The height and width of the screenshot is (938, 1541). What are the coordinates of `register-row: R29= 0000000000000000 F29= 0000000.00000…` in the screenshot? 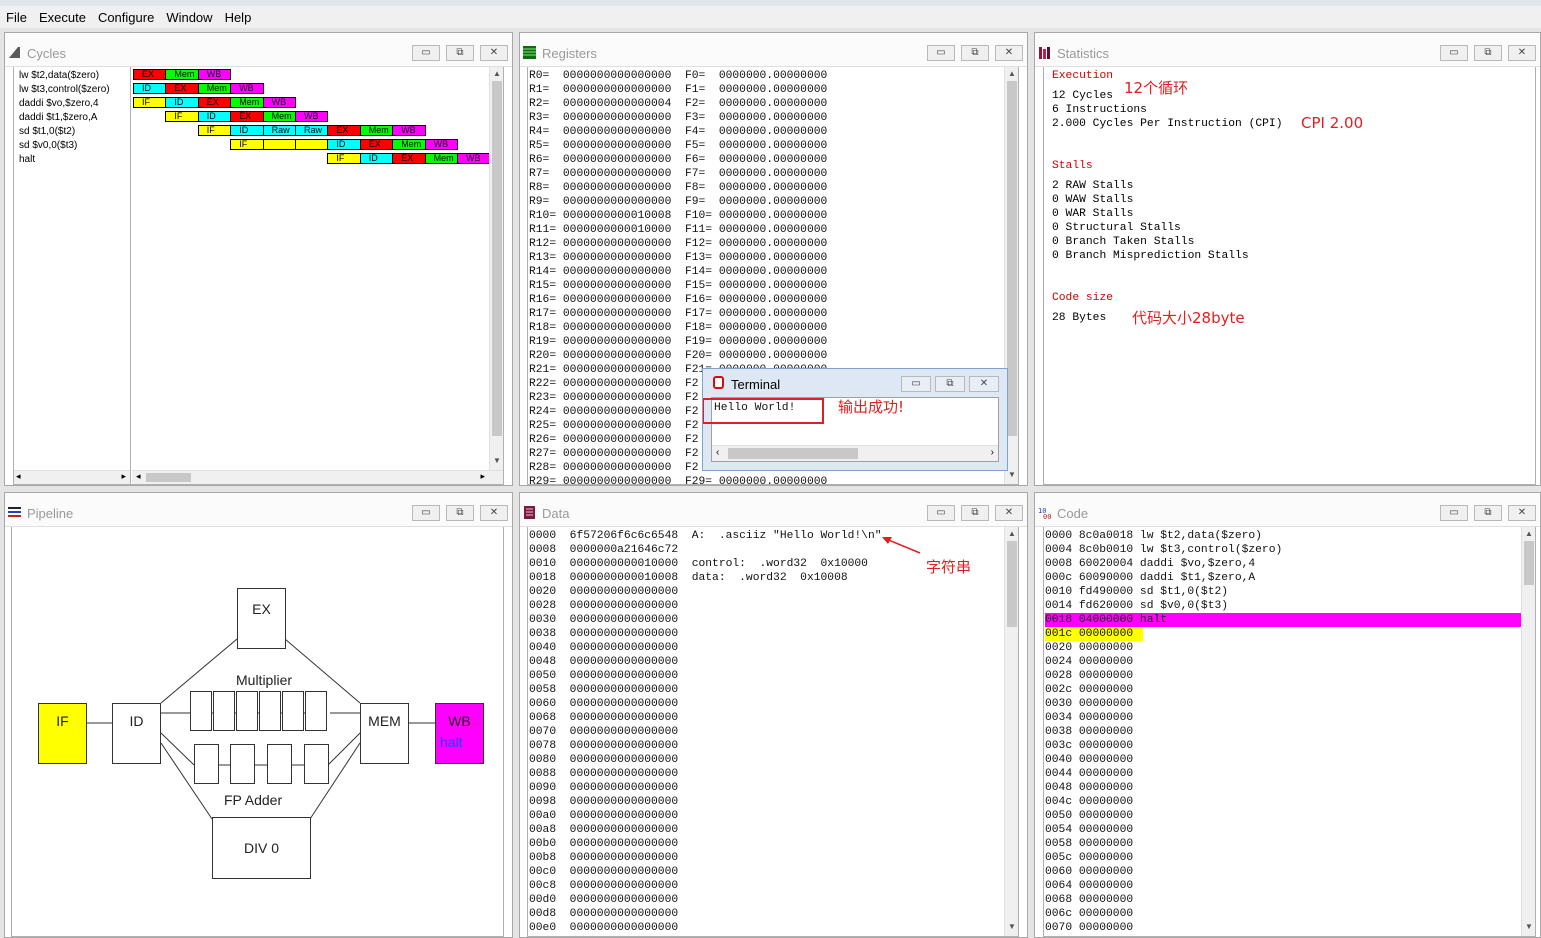 It's located at (678, 479).